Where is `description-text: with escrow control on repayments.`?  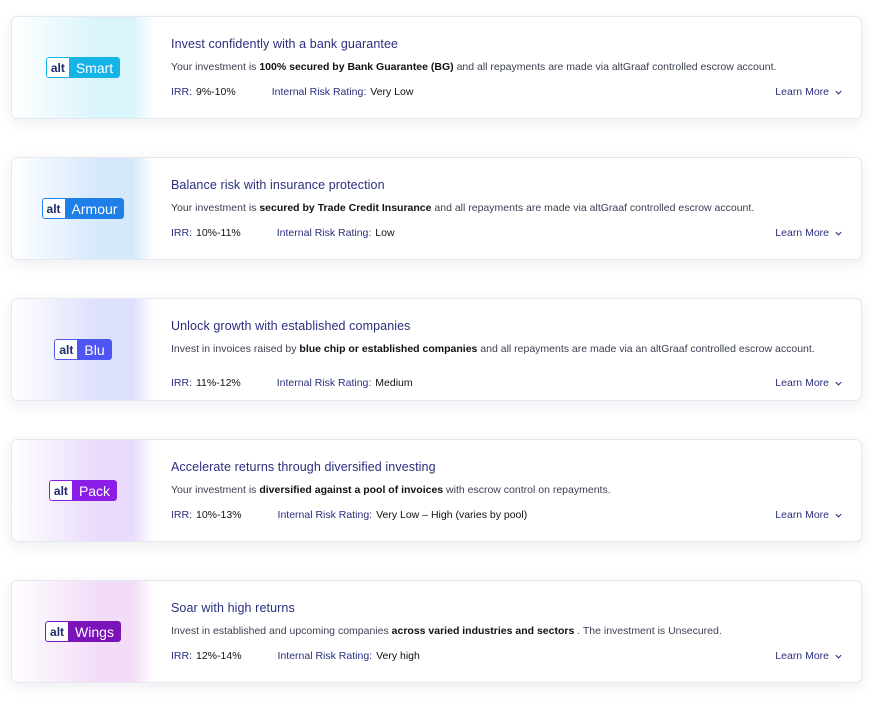 description-text: with escrow control on repayments. is located at coordinates (527, 490).